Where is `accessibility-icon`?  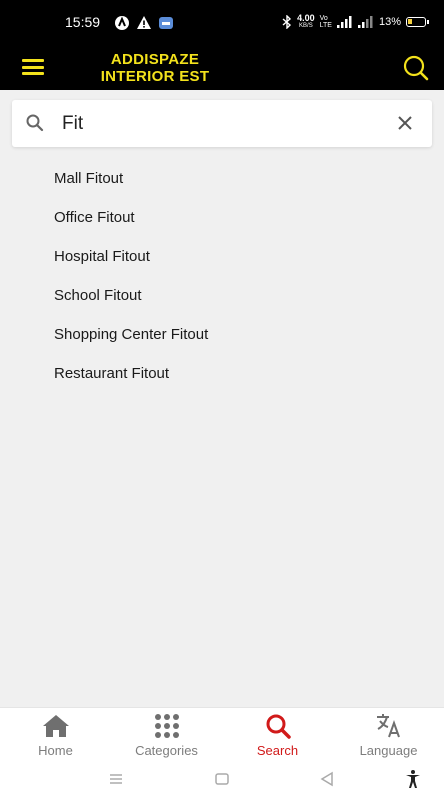 accessibility-icon is located at coordinates (413, 779).